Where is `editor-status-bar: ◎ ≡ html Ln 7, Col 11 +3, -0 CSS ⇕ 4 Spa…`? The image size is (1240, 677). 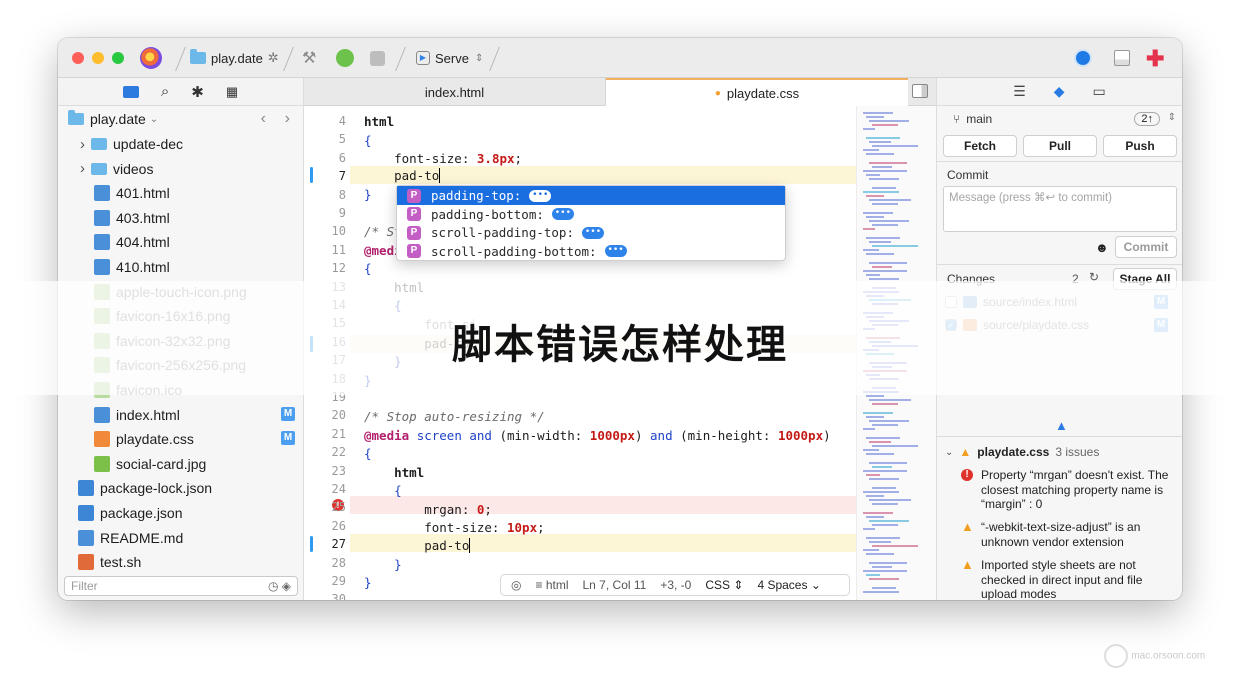
editor-status-bar: ◎ ≡ html Ln 7, Col 11 +3, -0 CSS ⇕ 4 Spa… is located at coordinates (675, 585).